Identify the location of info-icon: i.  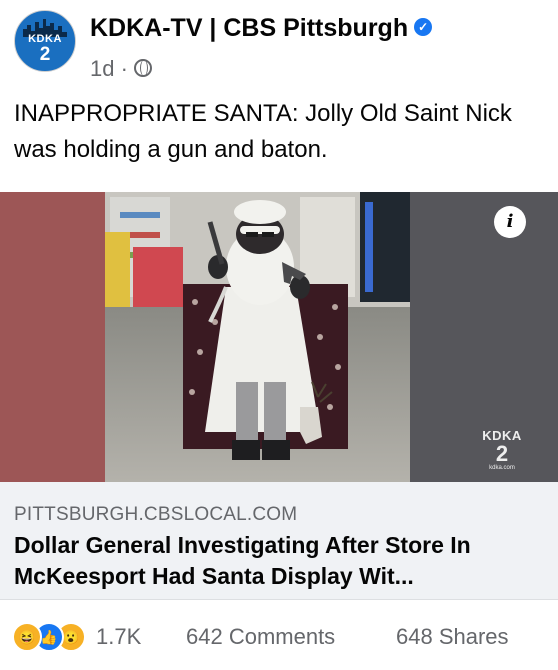
(510, 222).